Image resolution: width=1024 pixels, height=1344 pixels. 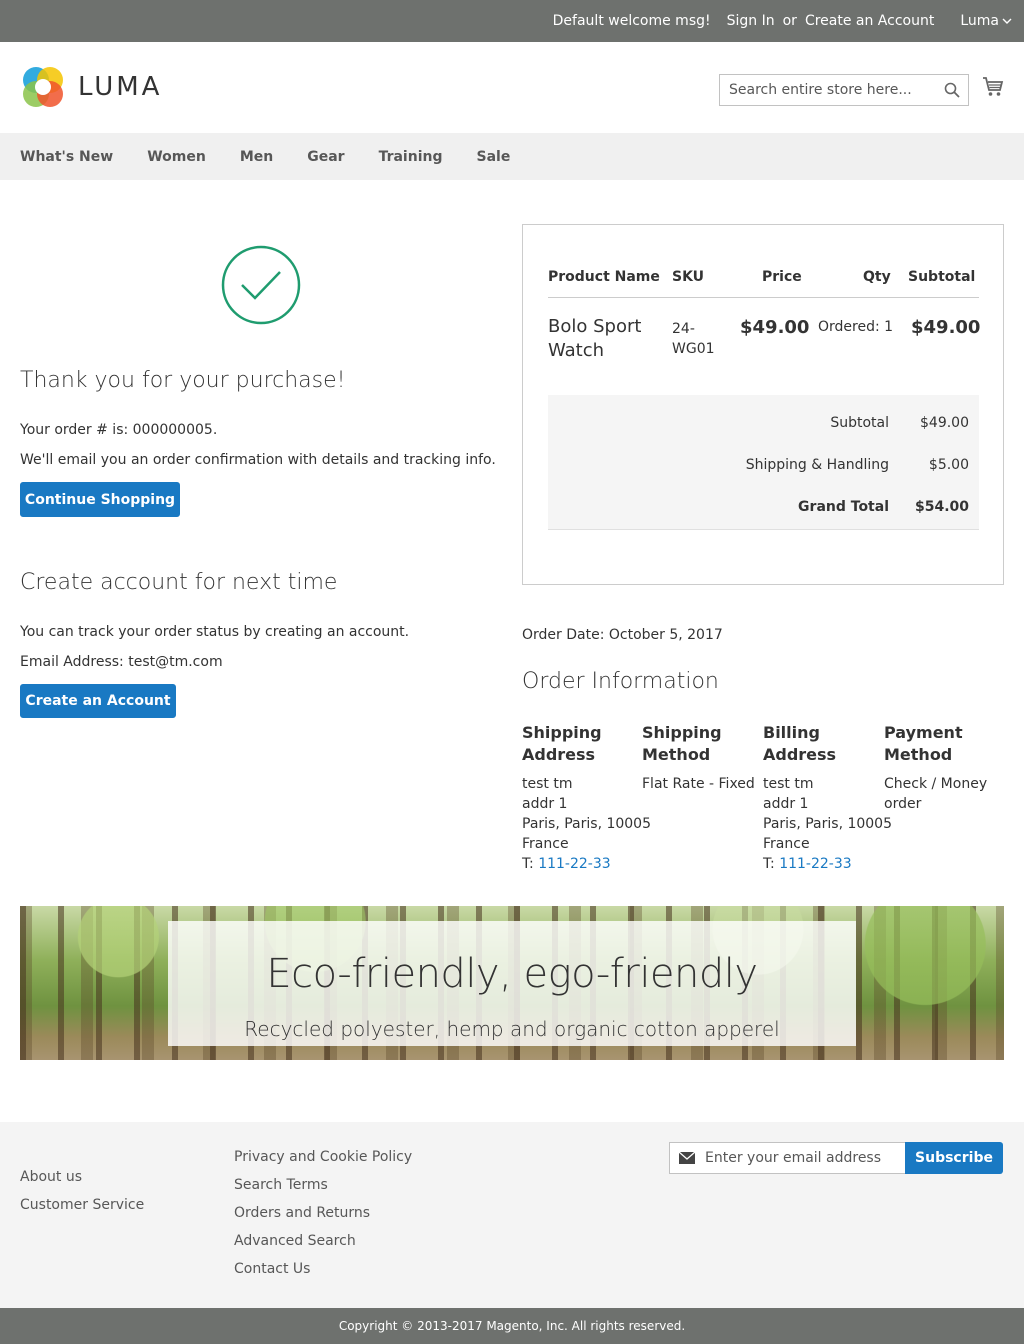 I want to click on nav-item-whats-new: What's New, so click(x=66, y=157).